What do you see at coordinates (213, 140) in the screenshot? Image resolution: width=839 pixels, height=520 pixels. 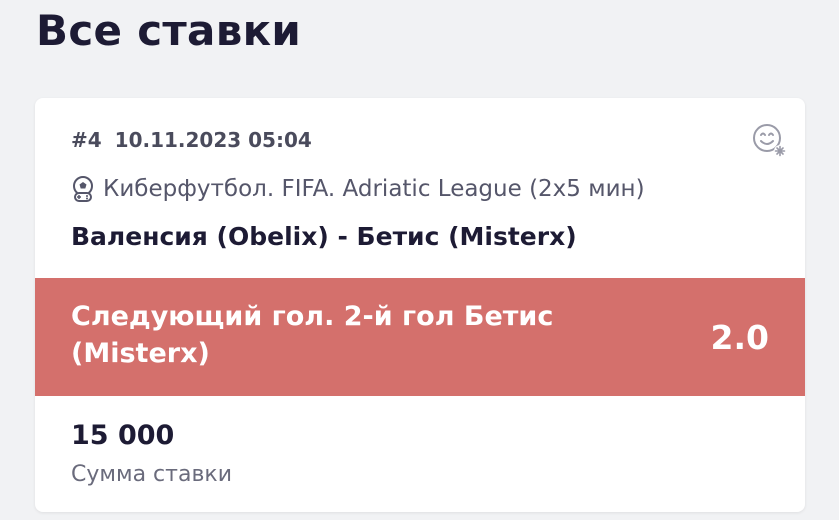 I see `bet-datetime: 10.11.2023 05:04` at bounding box center [213, 140].